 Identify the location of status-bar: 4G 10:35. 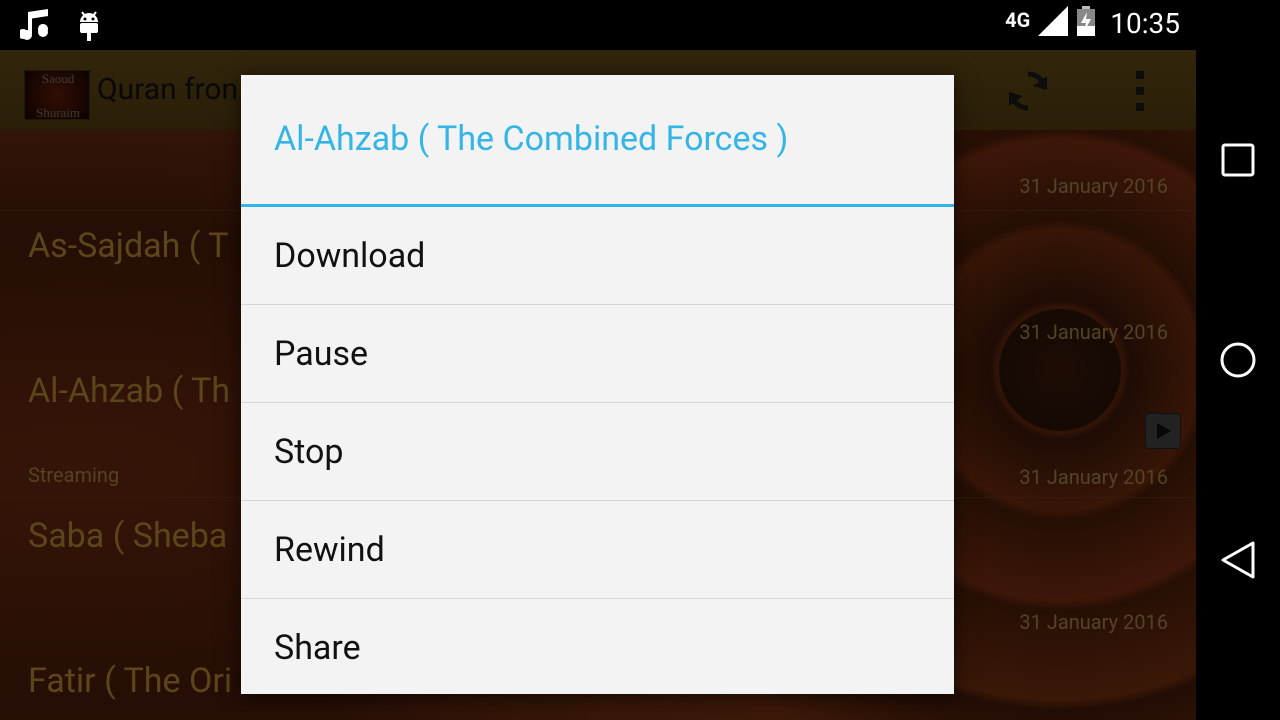
(598, 25).